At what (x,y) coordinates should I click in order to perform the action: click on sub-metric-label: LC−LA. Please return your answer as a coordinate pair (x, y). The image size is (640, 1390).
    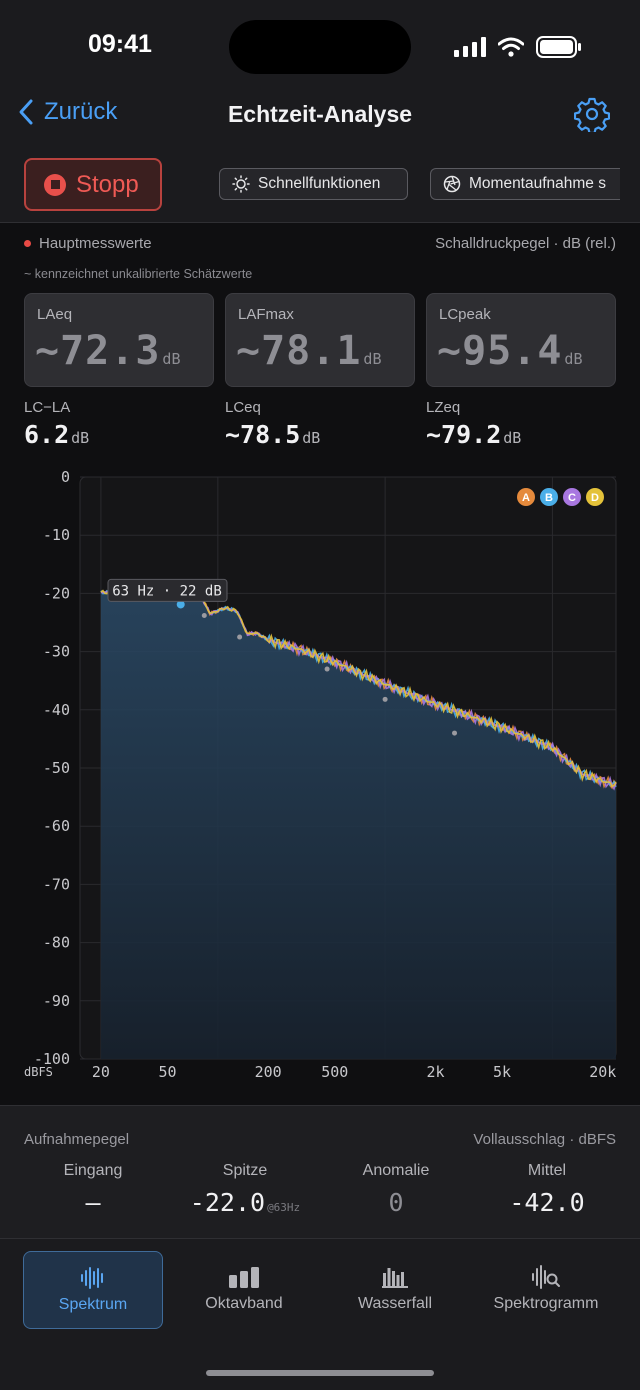
    Looking at the image, I should click on (47, 407).